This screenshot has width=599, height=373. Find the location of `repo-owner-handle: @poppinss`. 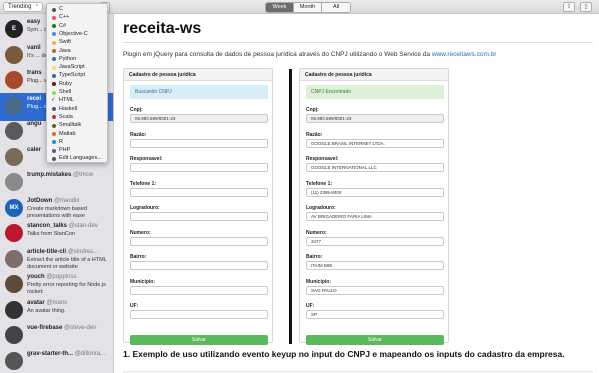

repo-owner-handle: @poppinss is located at coordinates (61, 277).